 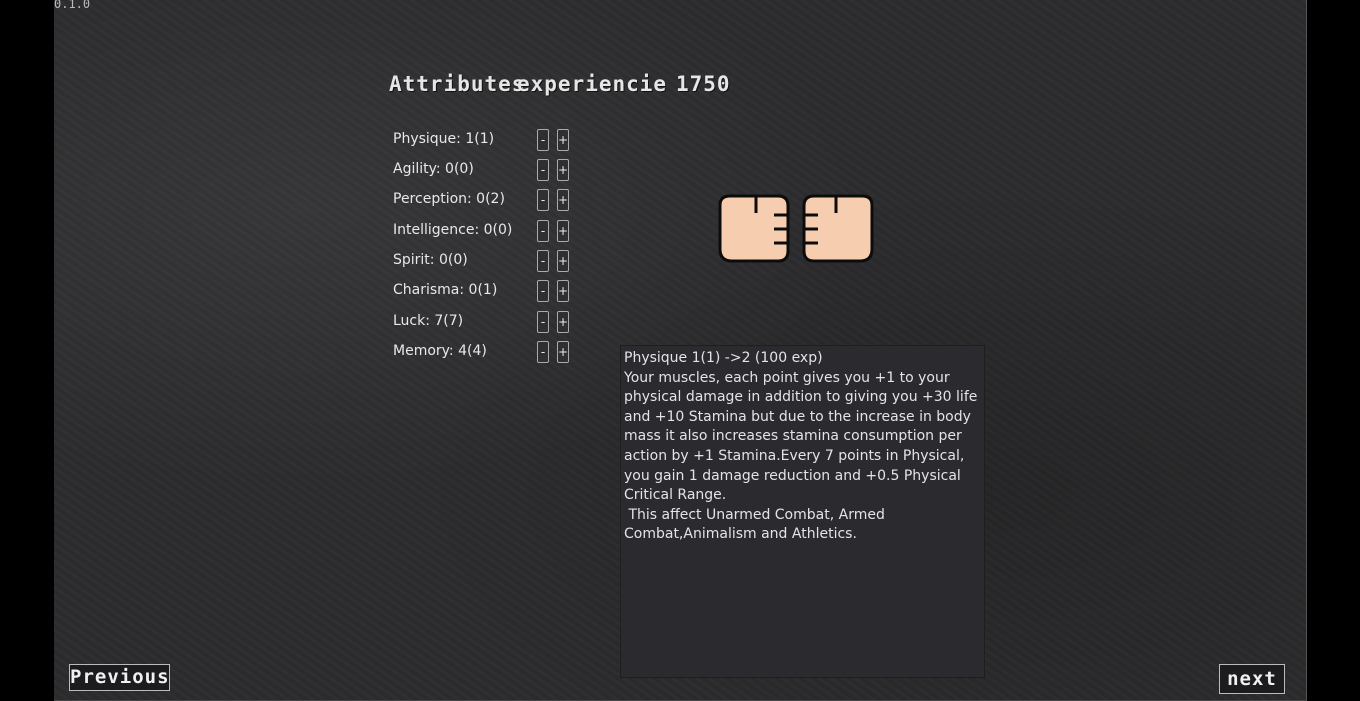 What do you see at coordinates (543, 170) in the screenshot?
I see `decrease-agility-button: -` at bounding box center [543, 170].